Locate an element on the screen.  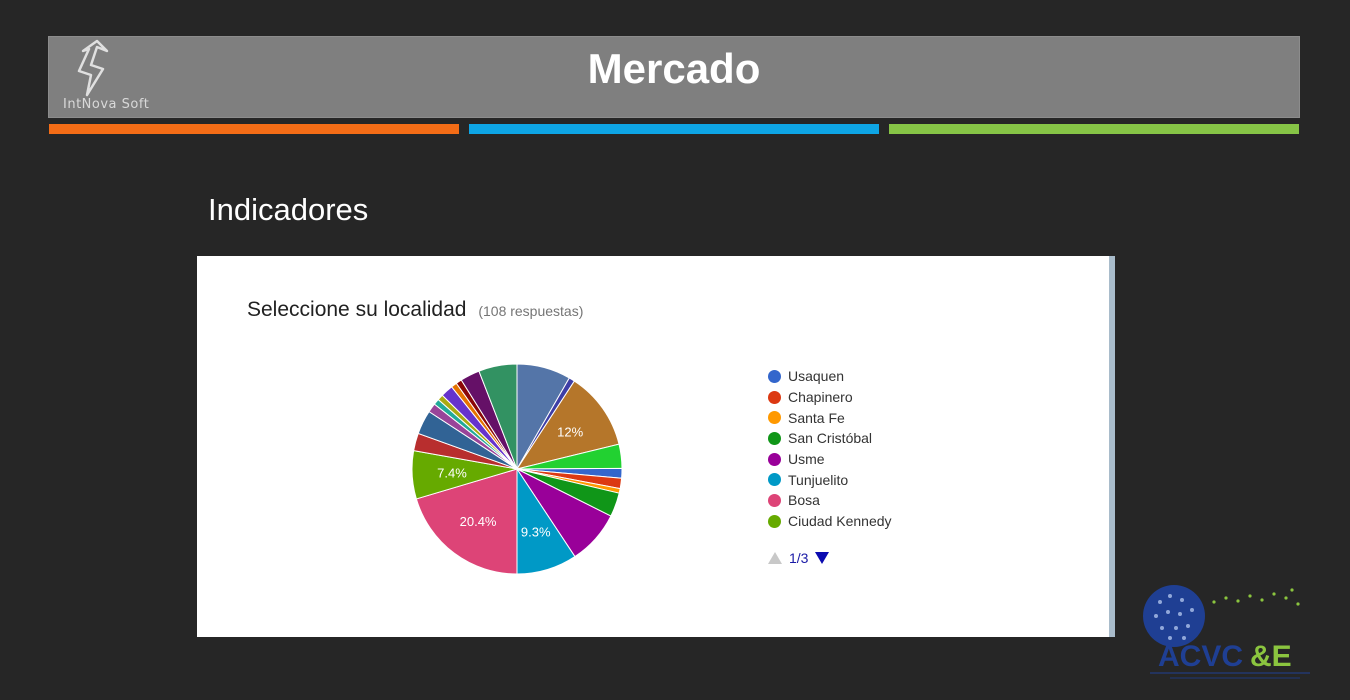
legend-label: Tunjuelito is located at coordinates (818, 479).